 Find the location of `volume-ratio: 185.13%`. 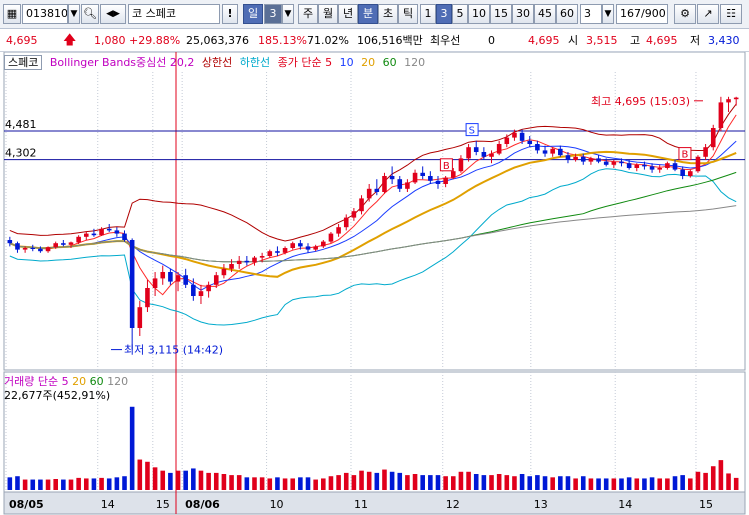

volume-ratio: 185.13% is located at coordinates (282, 40).